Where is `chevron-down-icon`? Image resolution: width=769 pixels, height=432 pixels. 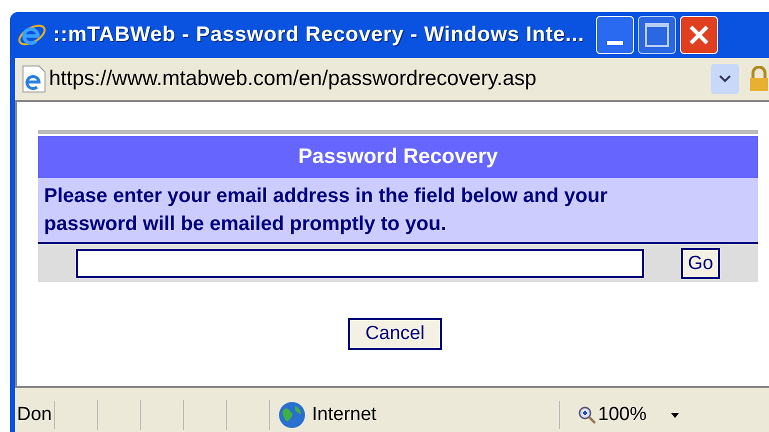
chevron-down-icon is located at coordinates (725, 79).